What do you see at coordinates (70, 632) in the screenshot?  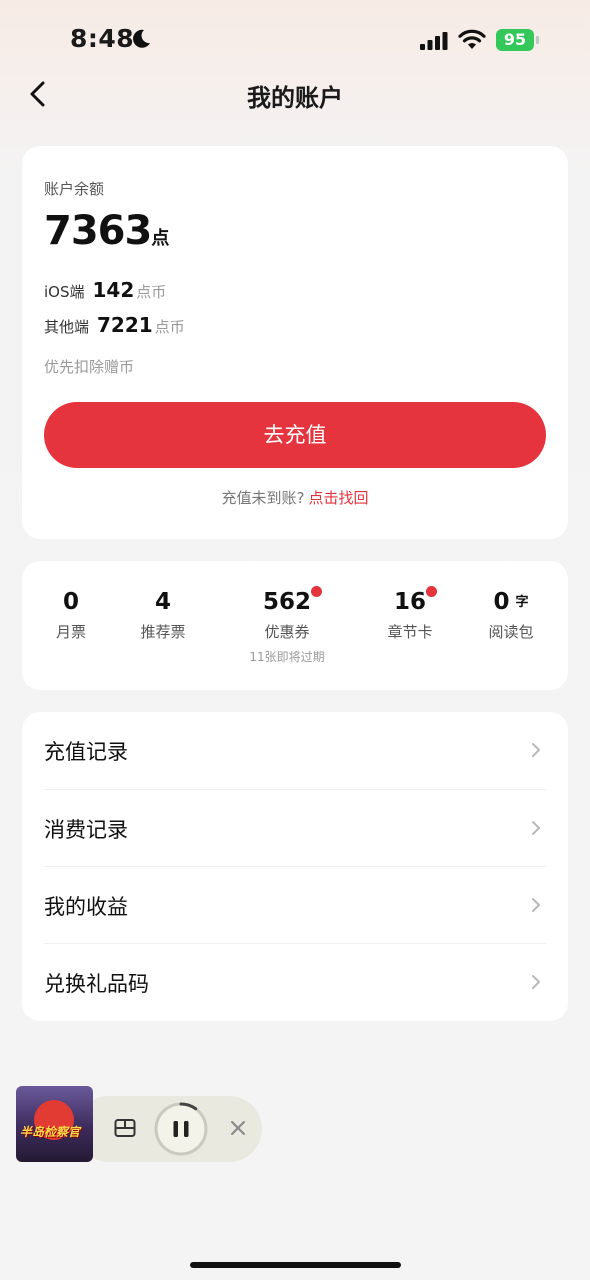 I see `stat-label: 月票` at bounding box center [70, 632].